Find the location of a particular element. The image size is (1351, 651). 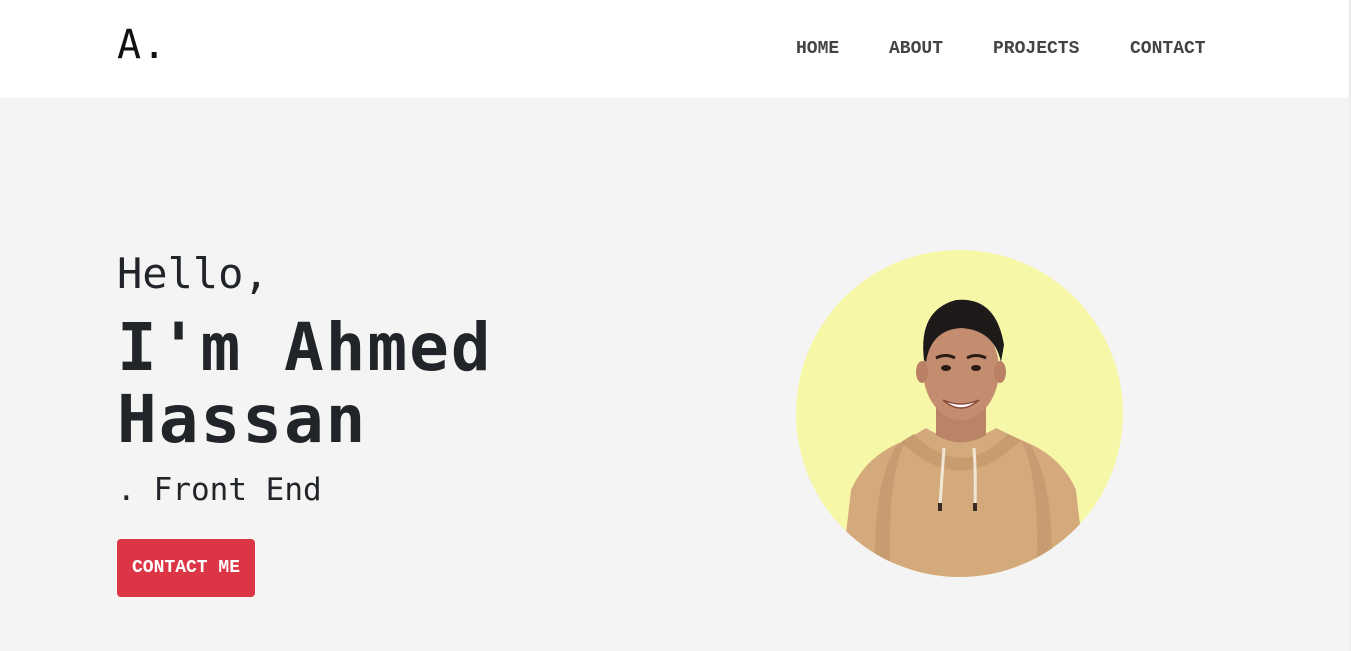

contact-me-button: CONTACT ME is located at coordinates (186, 568).